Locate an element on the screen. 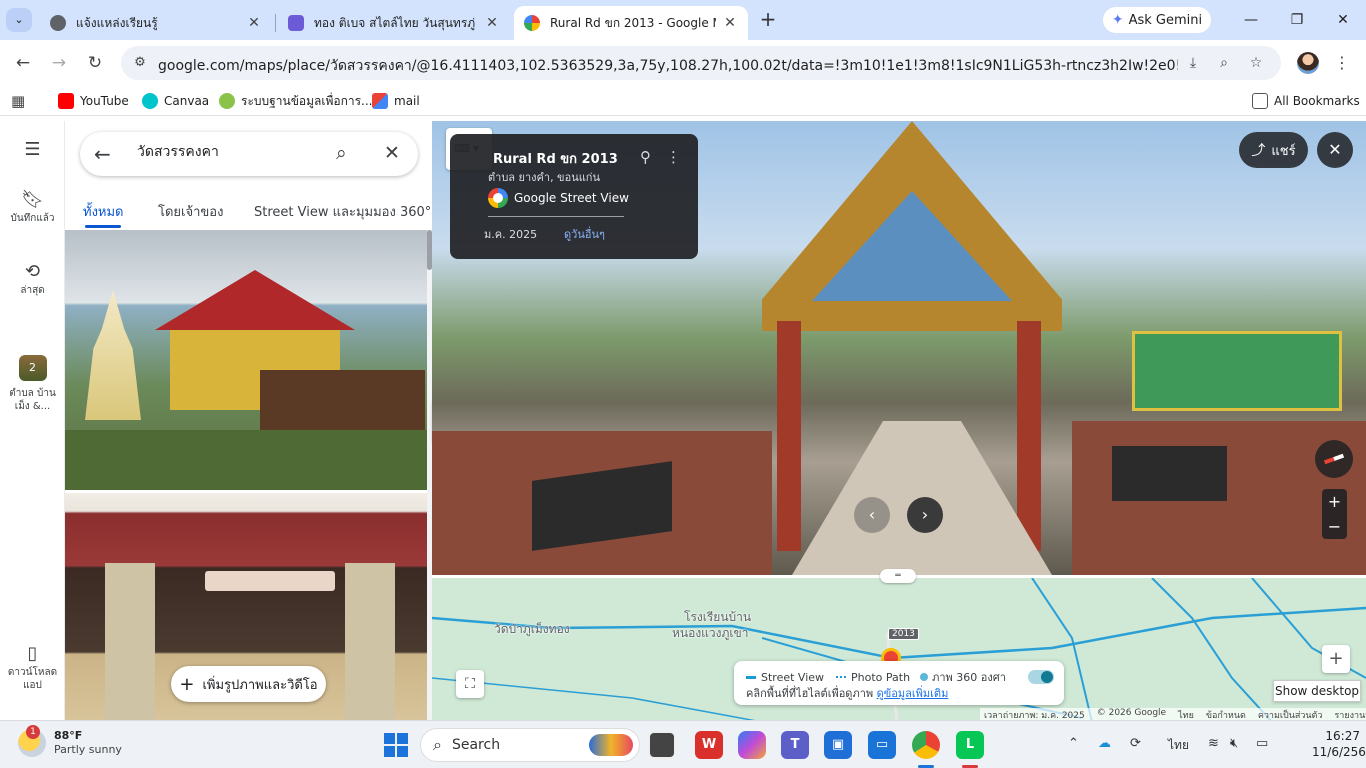 The width and height of the screenshot is (1366, 768). weather-condition: Partly sunny is located at coordinates (88, 749).